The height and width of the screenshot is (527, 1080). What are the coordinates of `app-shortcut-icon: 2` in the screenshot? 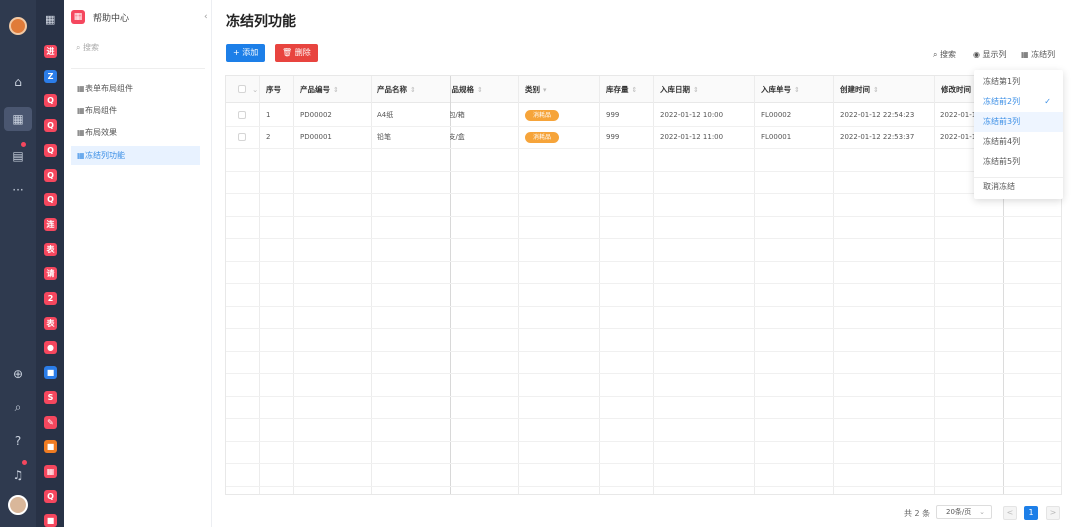 It's located at (50, 298).